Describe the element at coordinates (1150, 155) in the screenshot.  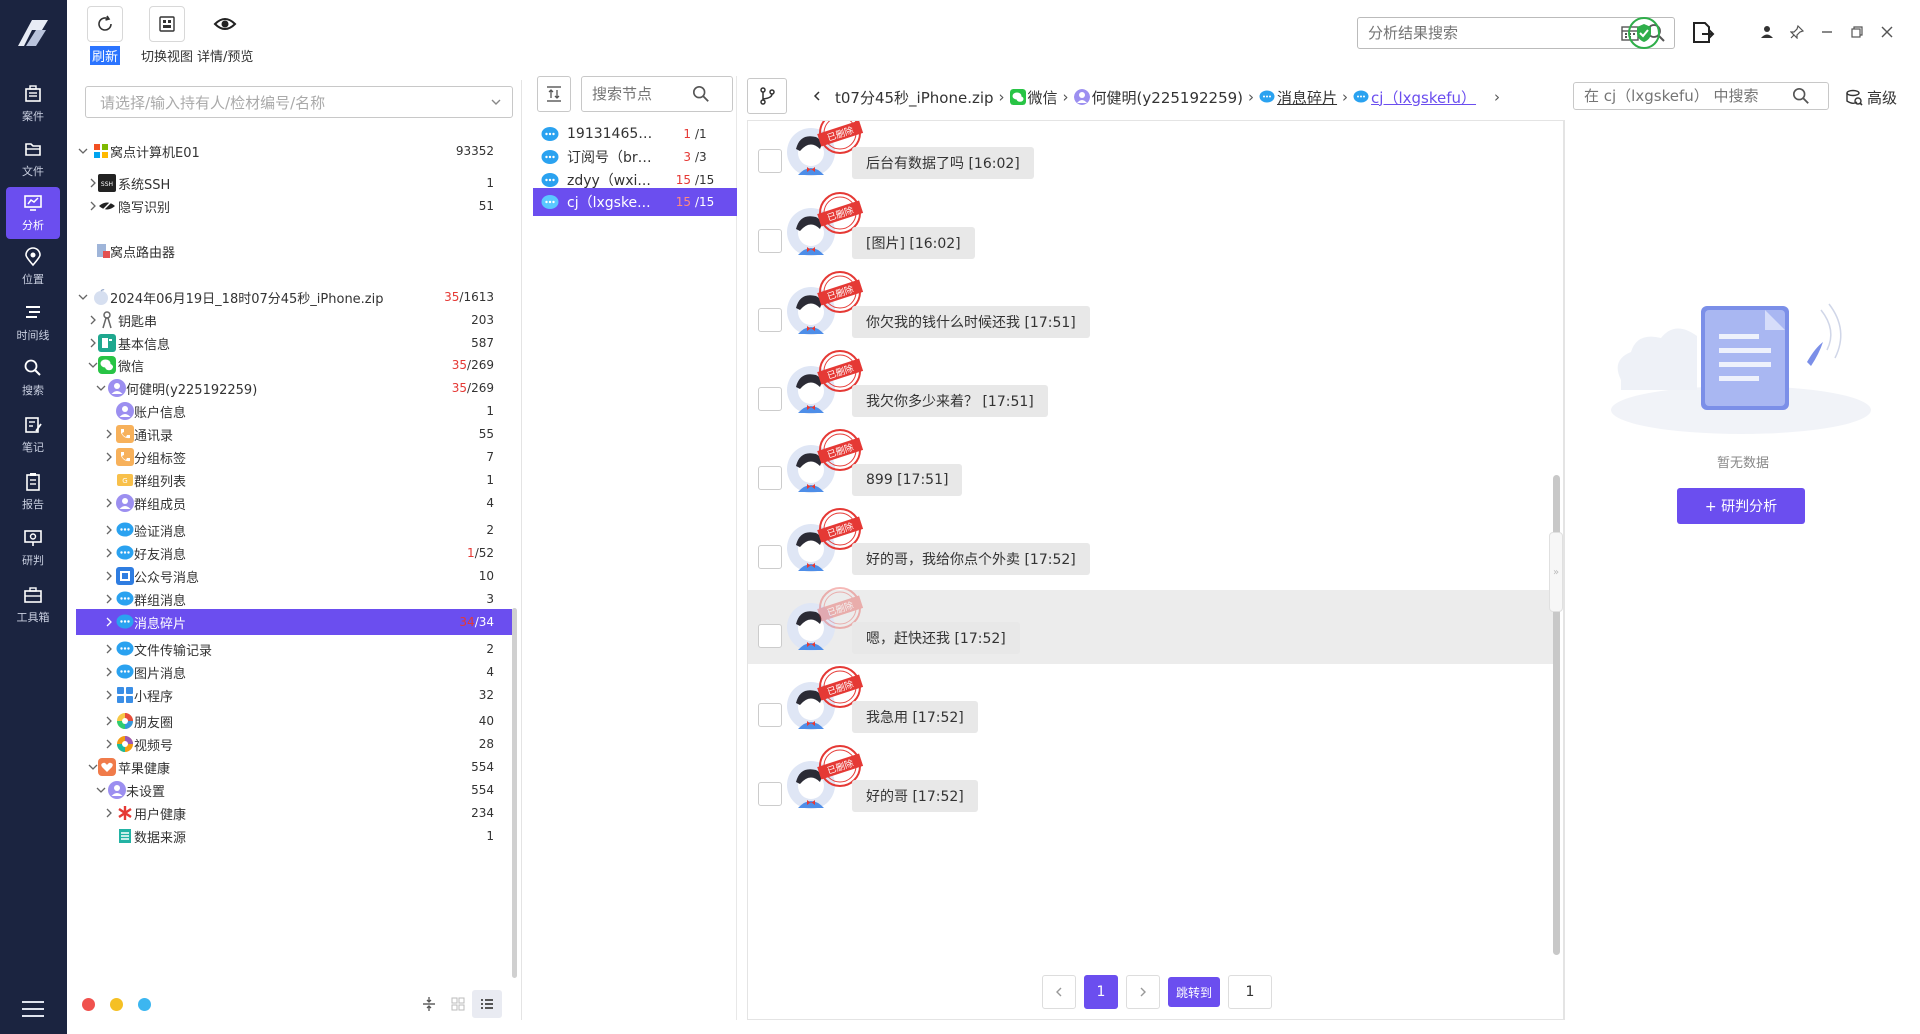
I see `message-row: 已删除 后台有数据了吗 [16:02]` at that location.